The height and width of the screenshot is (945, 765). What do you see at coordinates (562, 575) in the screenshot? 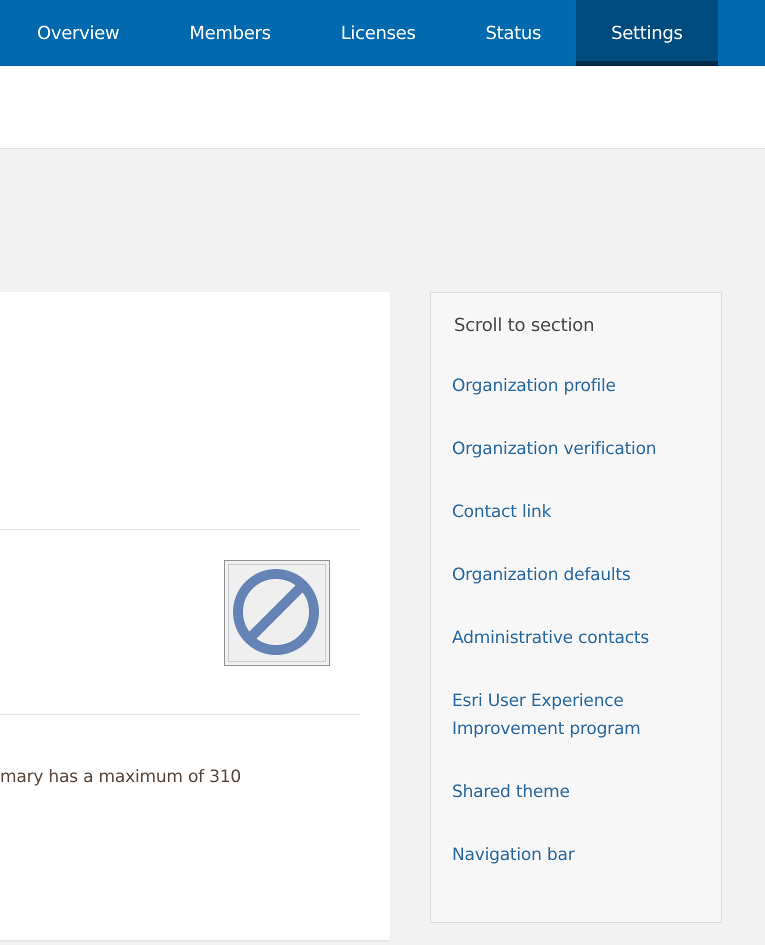
I see `section-link: Organization defaults` at bounding box center [562, 575].